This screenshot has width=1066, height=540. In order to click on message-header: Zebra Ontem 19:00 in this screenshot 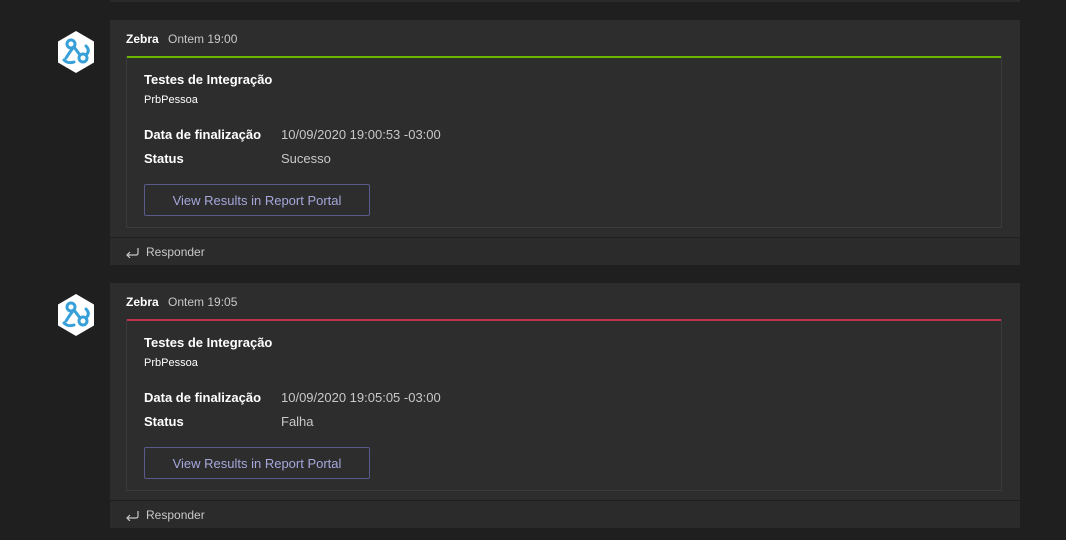, I will do `click(181, 39)`.